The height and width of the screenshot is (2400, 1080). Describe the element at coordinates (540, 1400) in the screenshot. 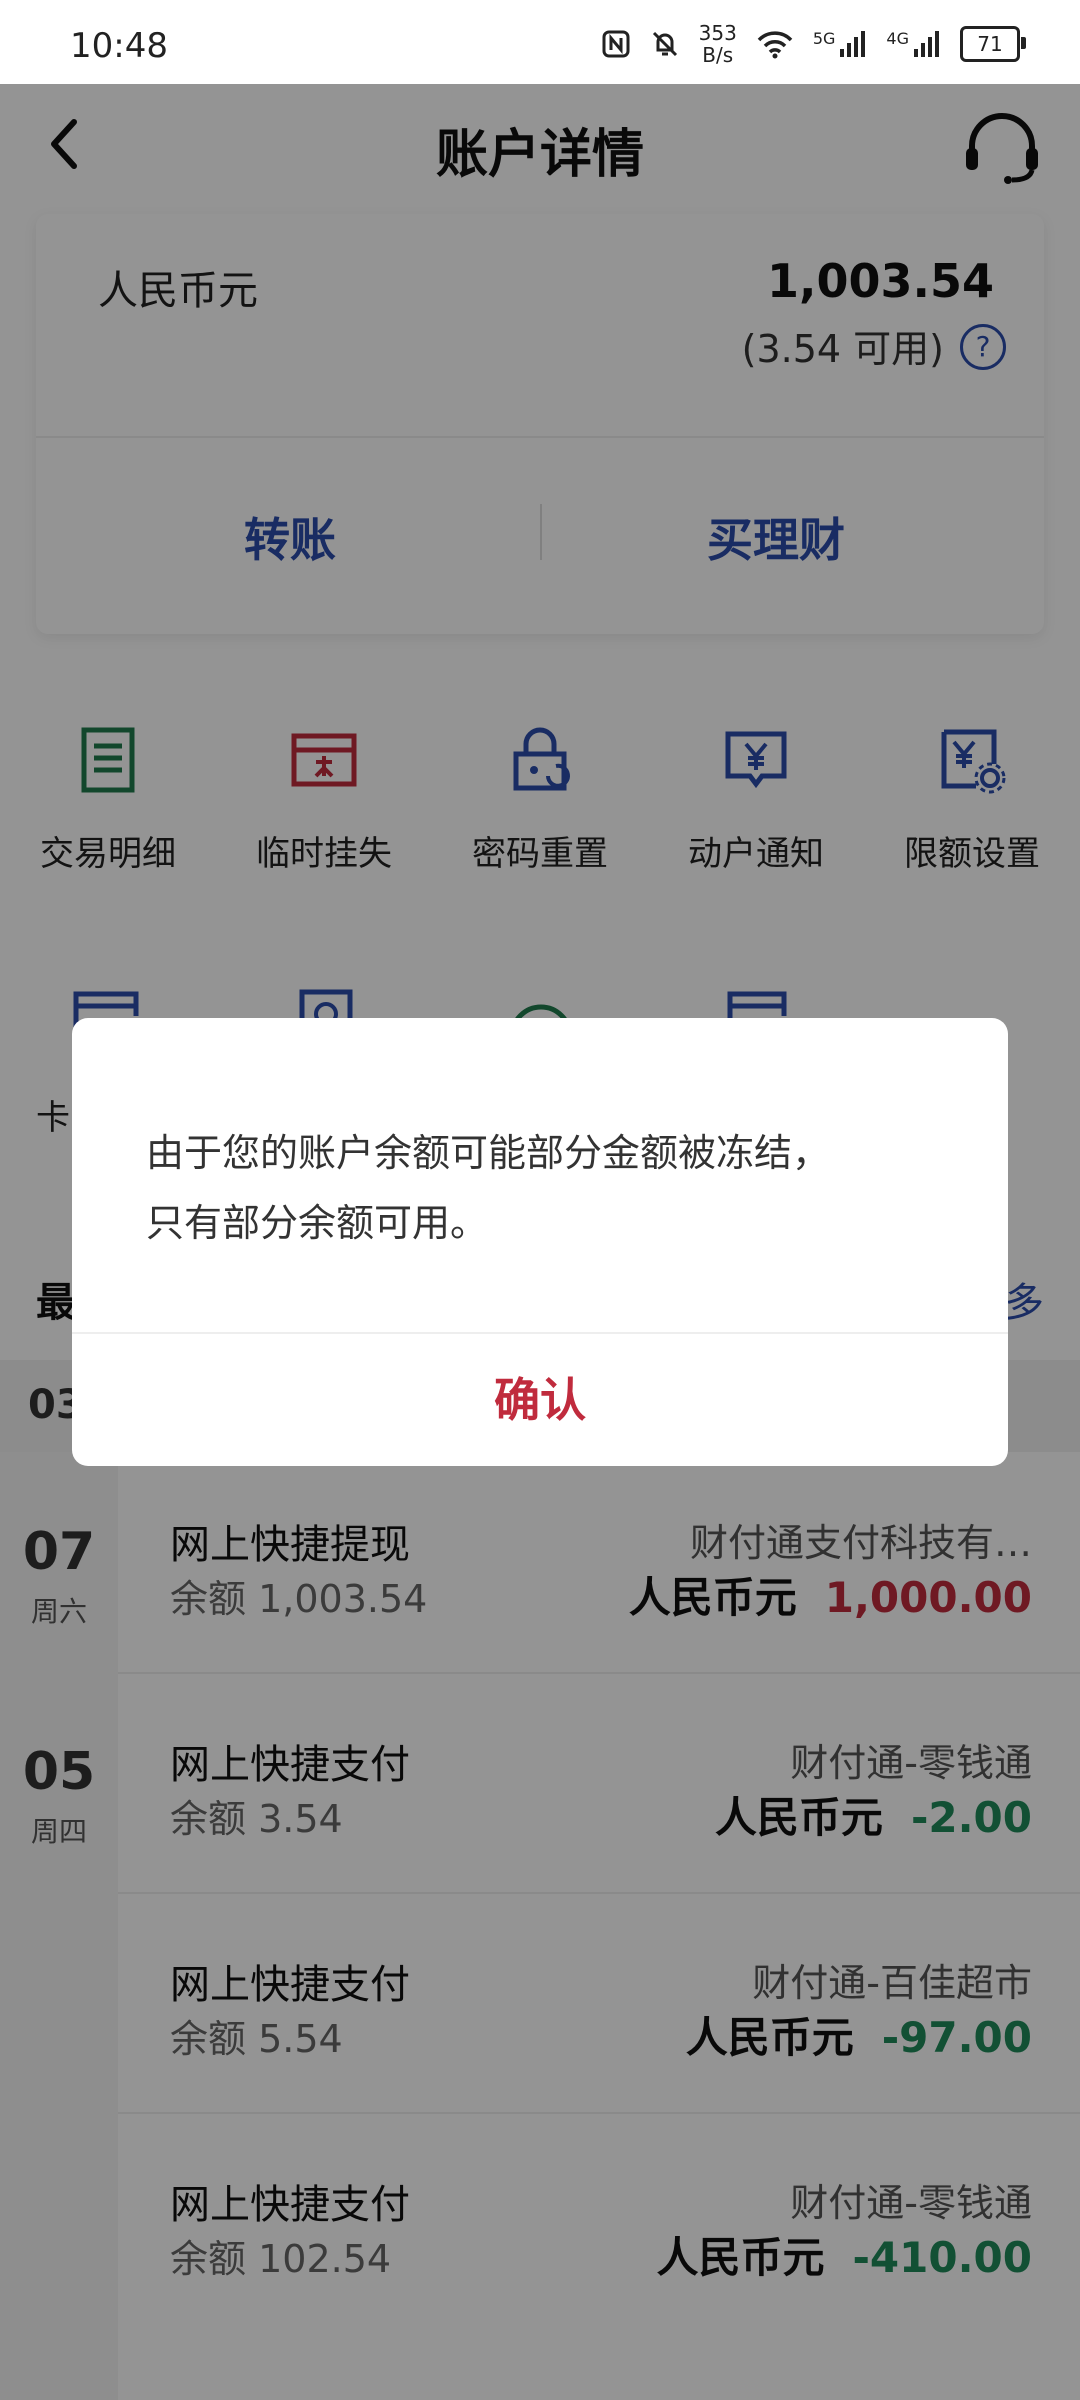

I see `confirm-button: 确认` at that location.